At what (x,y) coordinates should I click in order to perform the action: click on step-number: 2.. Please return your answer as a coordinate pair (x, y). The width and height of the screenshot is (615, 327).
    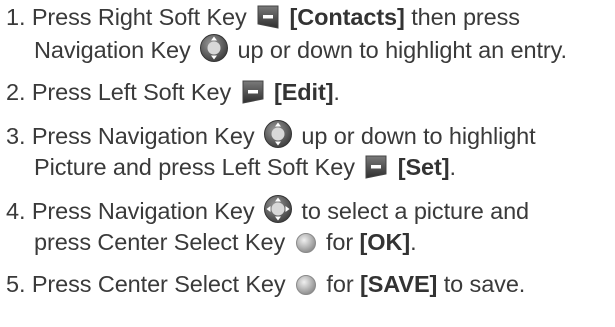
    Looking at the image, I should click on (16, 92).